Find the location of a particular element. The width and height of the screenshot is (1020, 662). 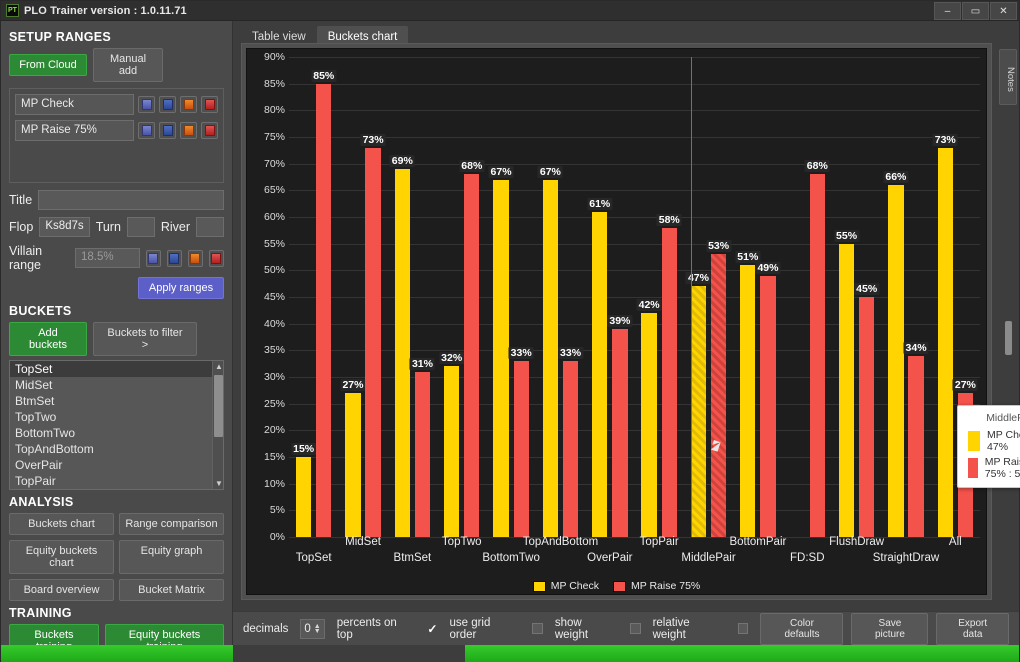

analysis-button-buckets-chart: Buckets chart is located at coordinates (61, 524).